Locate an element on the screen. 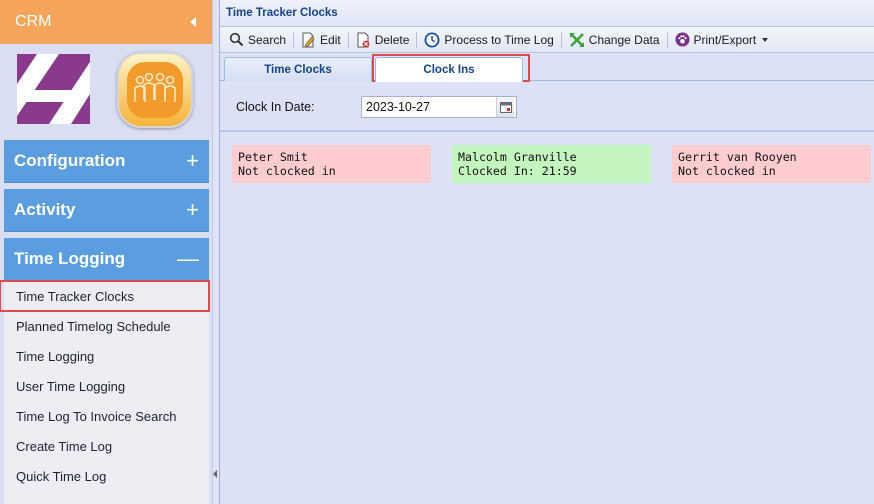 The height and width of the screenshot is (504, 874). search-button: Search is located at coordinates (257, 40).